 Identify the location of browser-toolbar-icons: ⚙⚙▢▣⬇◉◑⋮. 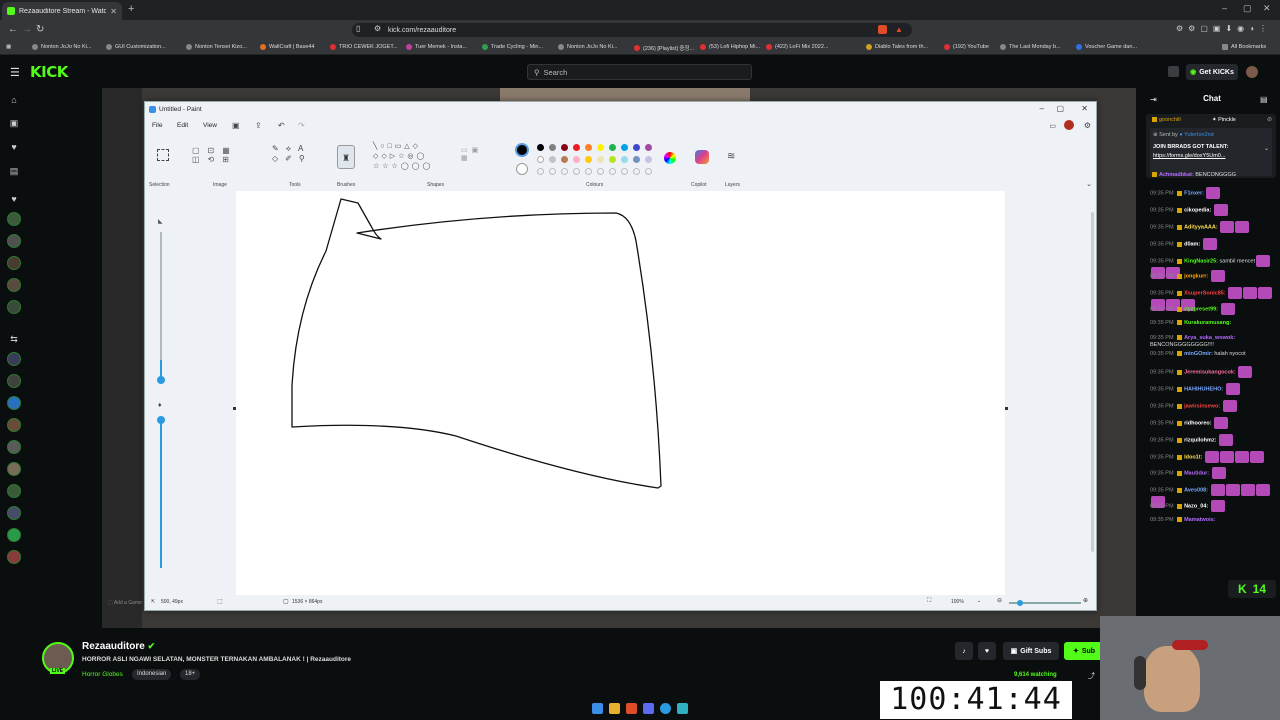
(1224, 28).